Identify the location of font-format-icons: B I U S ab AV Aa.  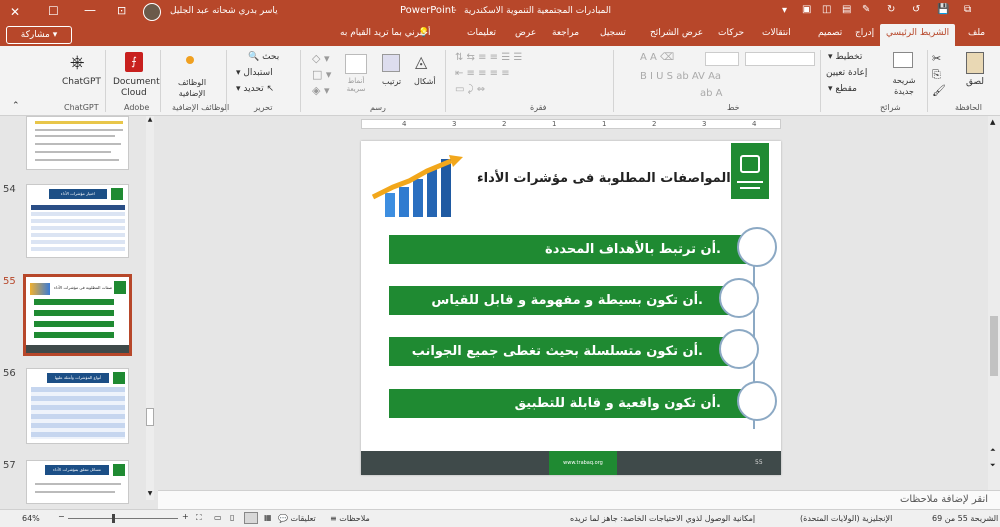
(680, 76).